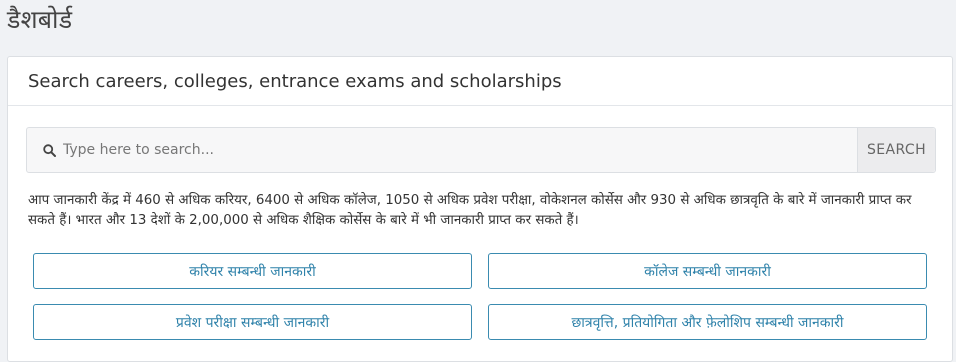 The width and height of the screenshot is (956, 362). I want to click on college-info-button: कॉलेज सम्बन्धी जानकारी, so click(707, 271).